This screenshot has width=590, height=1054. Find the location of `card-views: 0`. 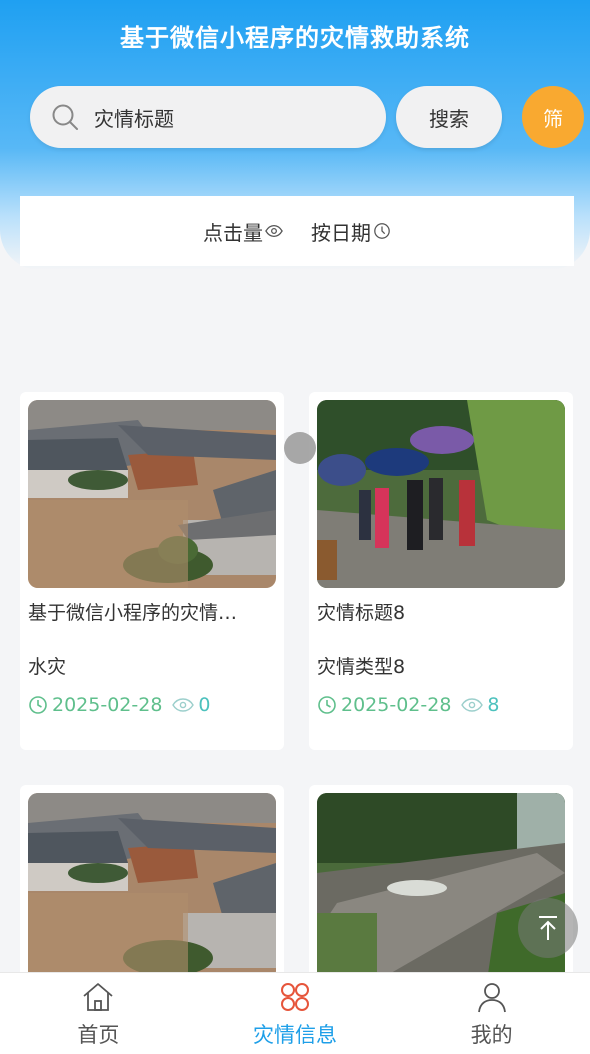

card-views: 0 is located at coordinates (204, 705).